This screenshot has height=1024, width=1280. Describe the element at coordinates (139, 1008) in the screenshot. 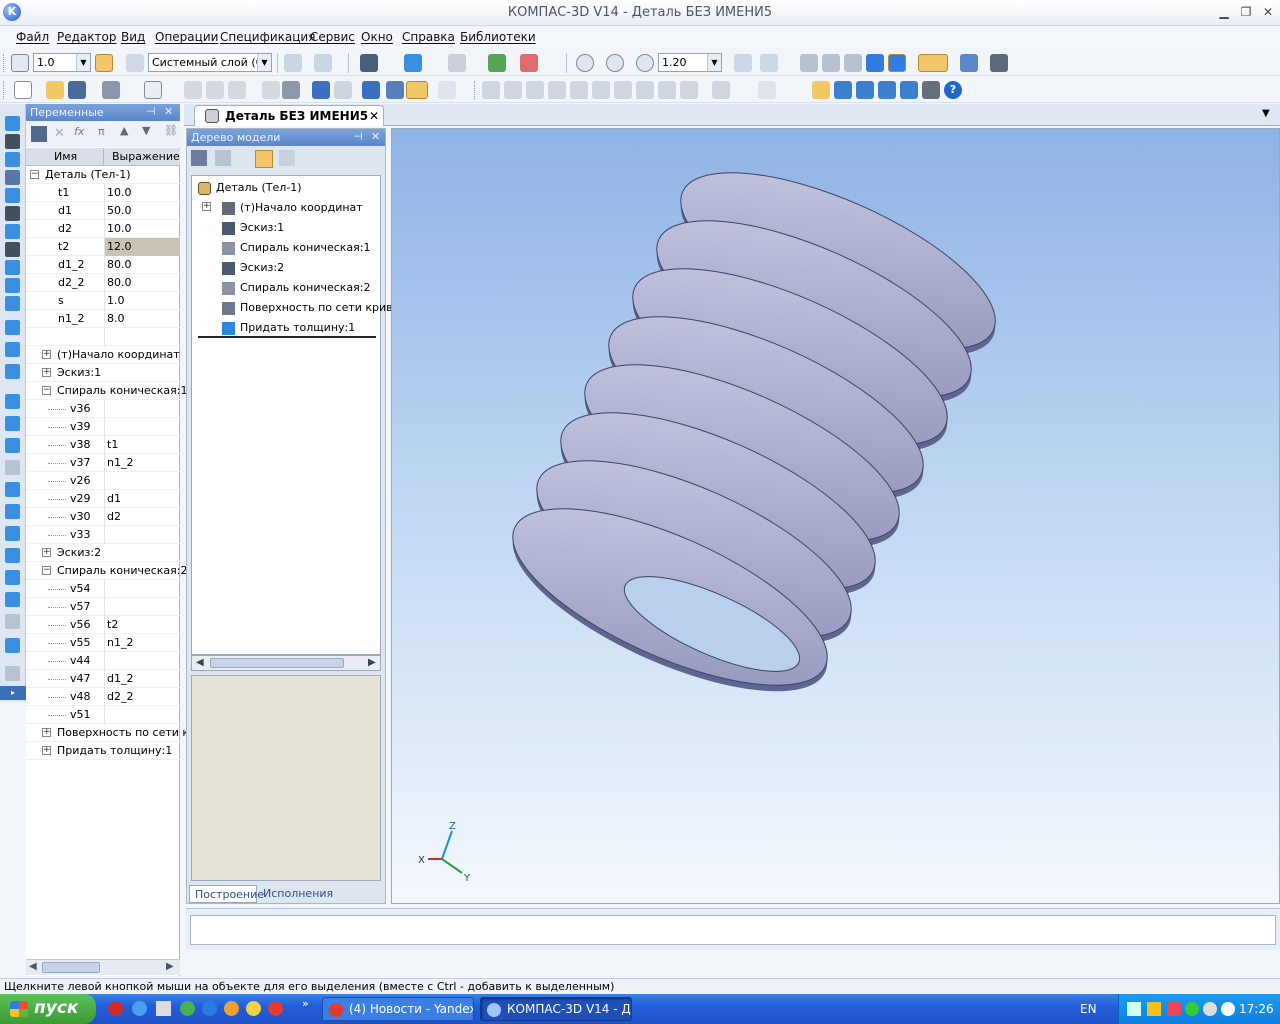

I see `ie-icon` at that location.